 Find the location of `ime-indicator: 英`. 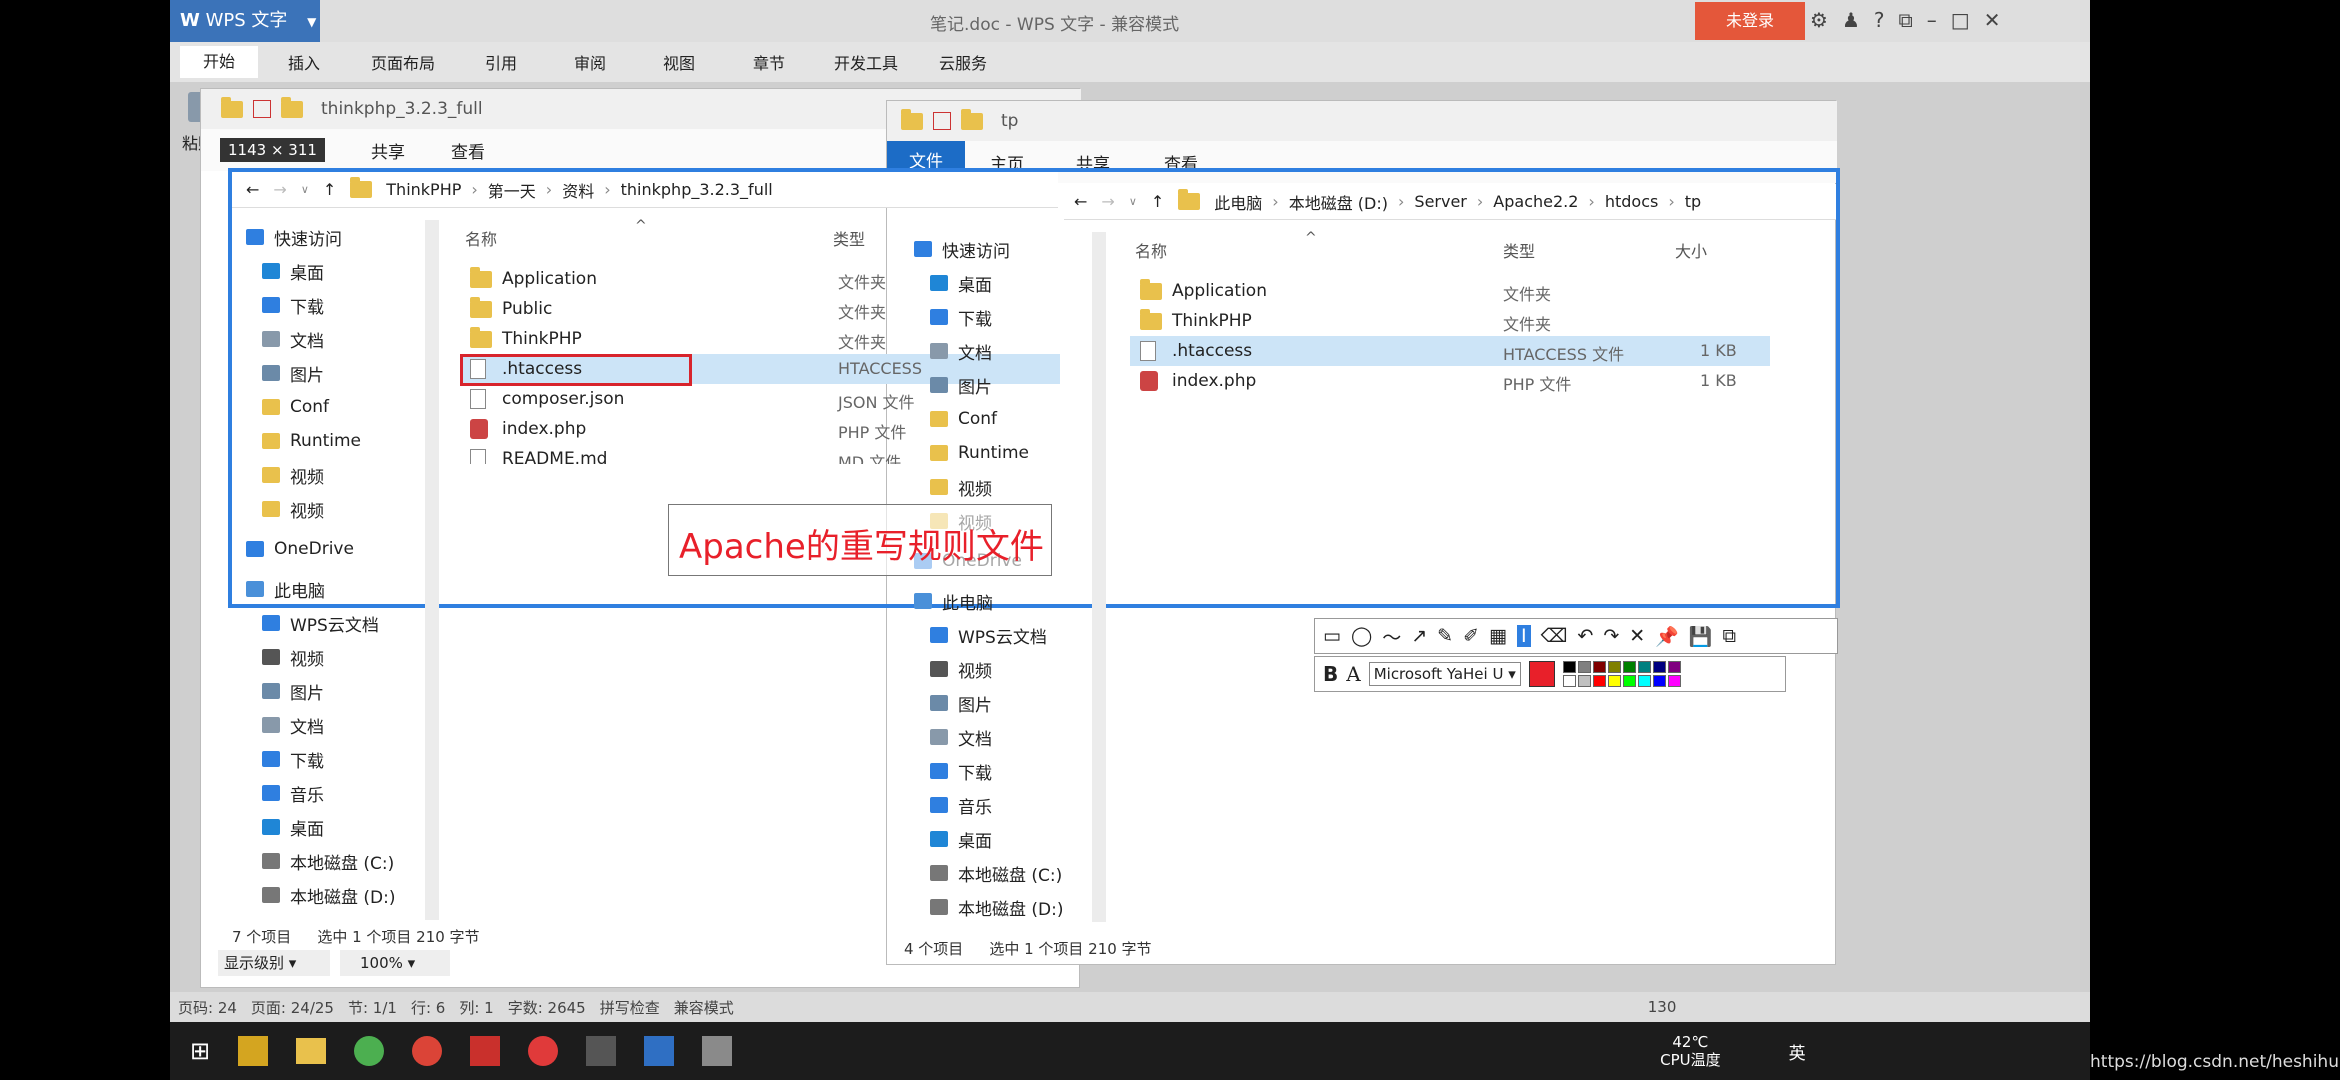

ime-indicator: 英 is located at coordinates (1797, 1051).